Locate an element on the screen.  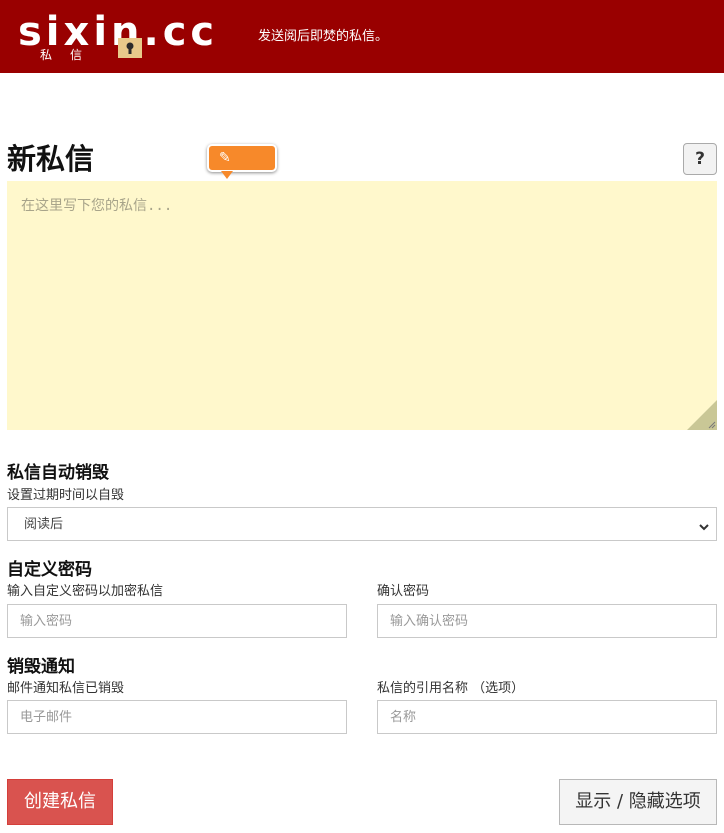
toggle-options-button: 显示 / 隐藏选项 is located at coordinates (638, 802).